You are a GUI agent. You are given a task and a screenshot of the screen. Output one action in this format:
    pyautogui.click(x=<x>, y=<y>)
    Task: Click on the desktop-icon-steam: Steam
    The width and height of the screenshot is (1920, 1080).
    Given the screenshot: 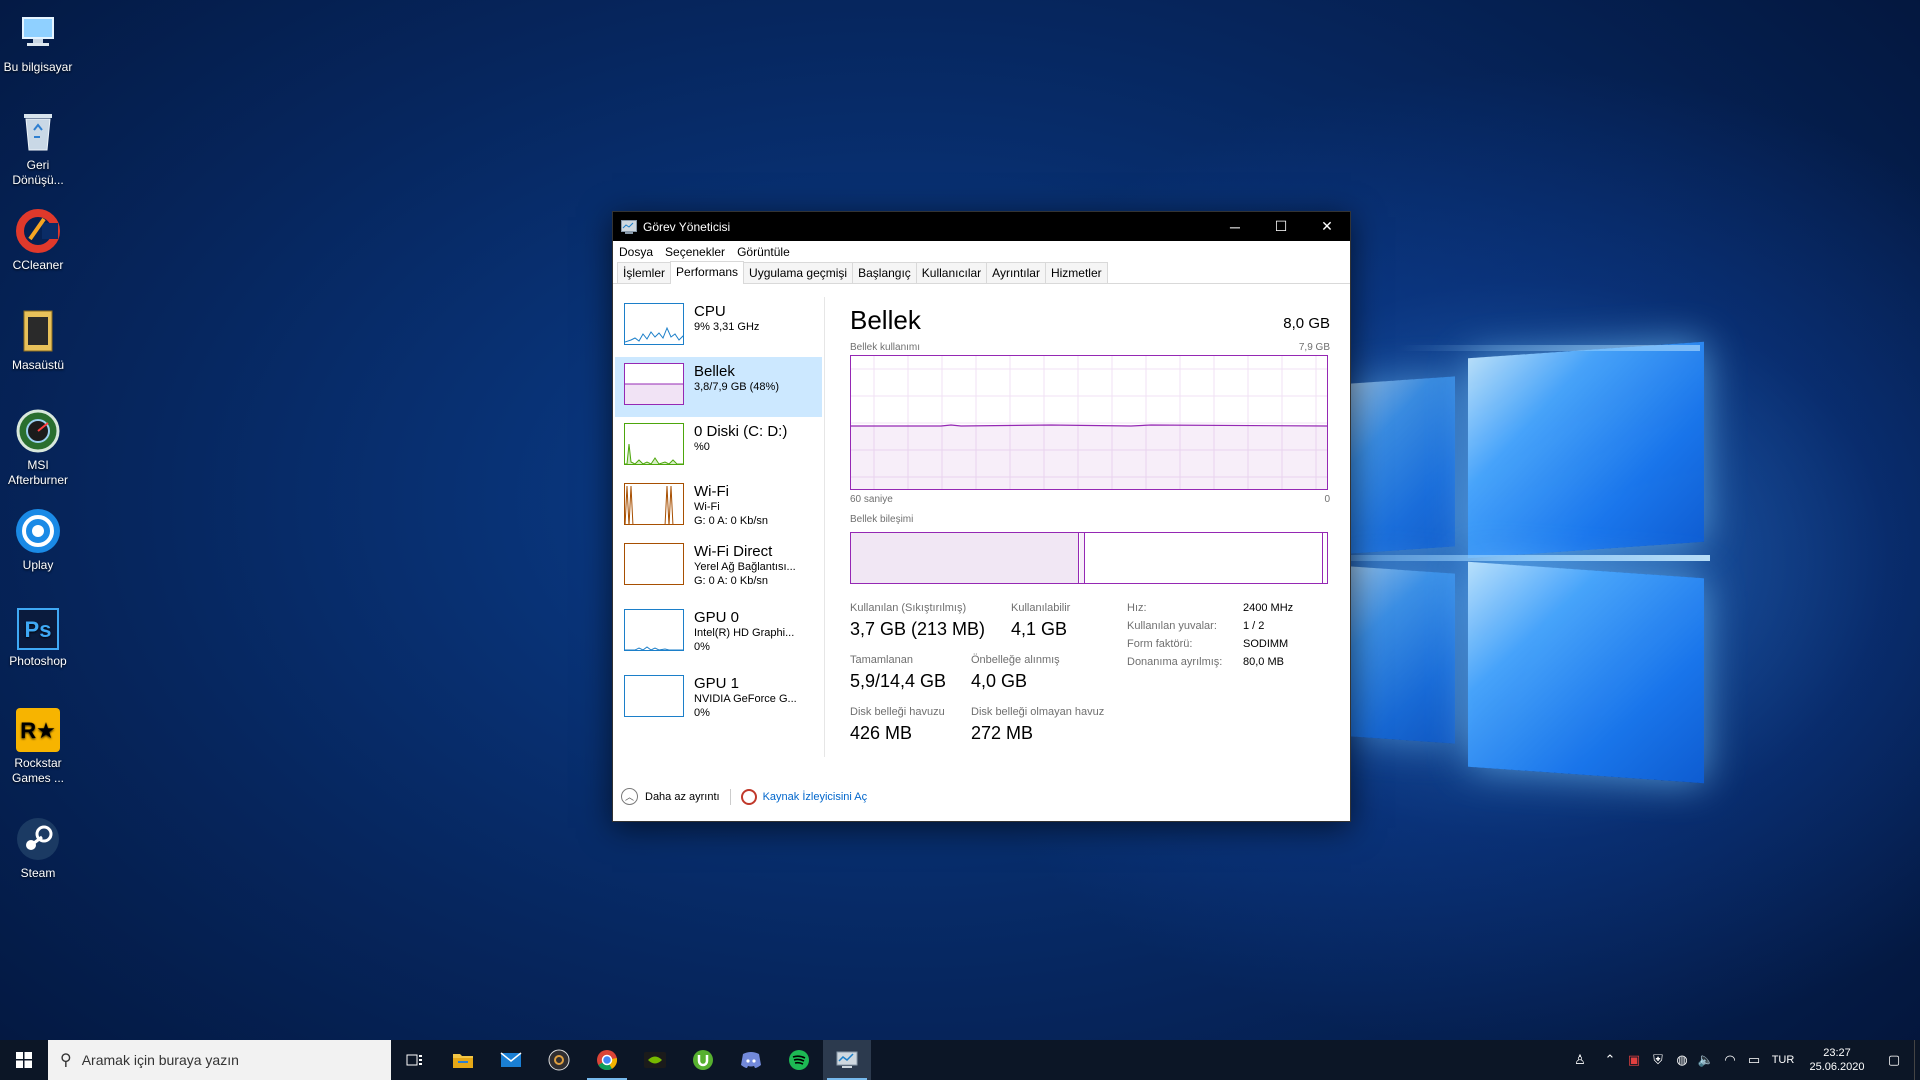 What is the action you would take?
    pyautogui.click(x=38, y=848)
    